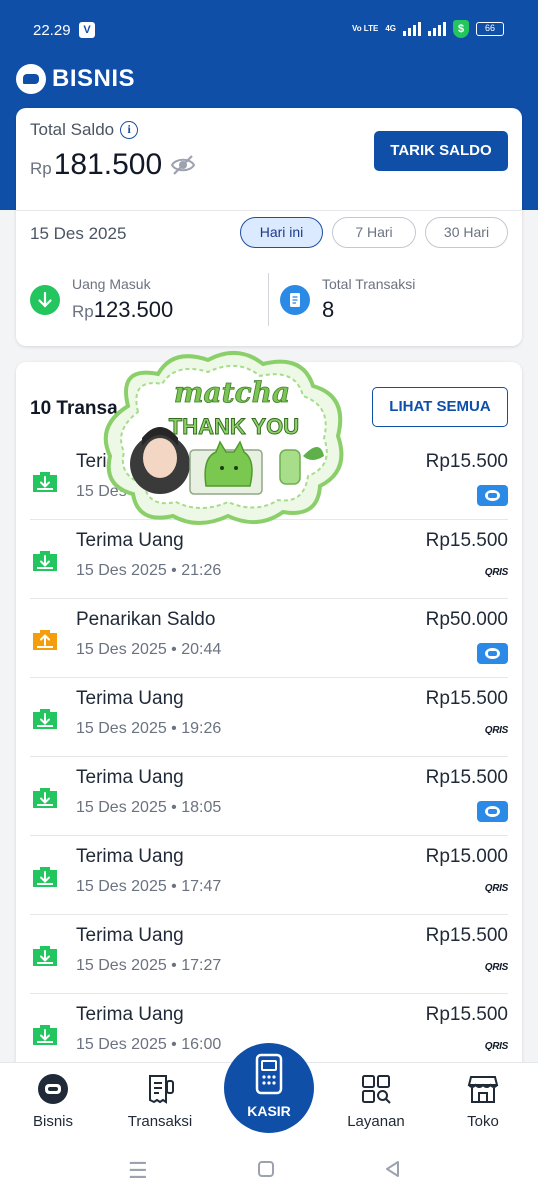 The width and height of the screenshot is (538, 1200). Describe the element at coordinates (269, 1111) in the screenshot. I see `kasir-label: KASIR` at that location.